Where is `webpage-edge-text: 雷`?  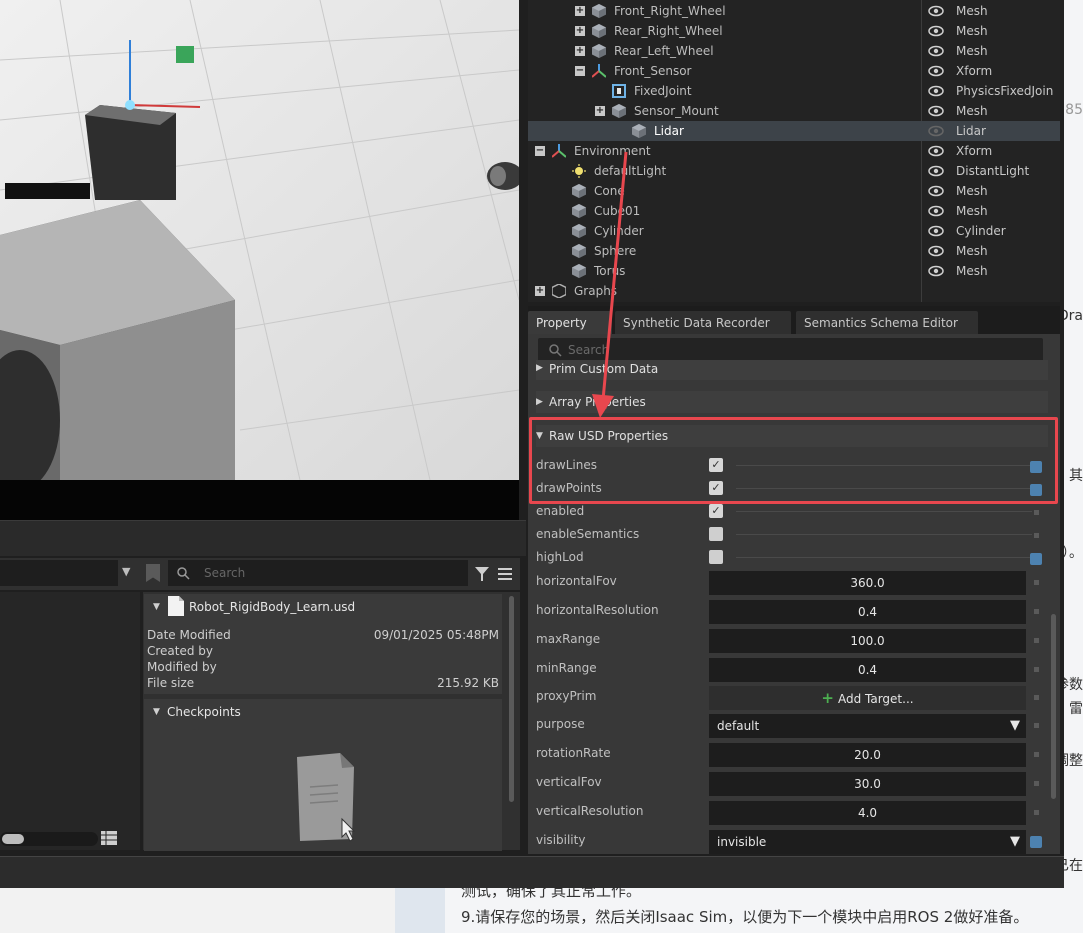
webpage-edge-text: 雷 is located at coordinates (1076, 709).